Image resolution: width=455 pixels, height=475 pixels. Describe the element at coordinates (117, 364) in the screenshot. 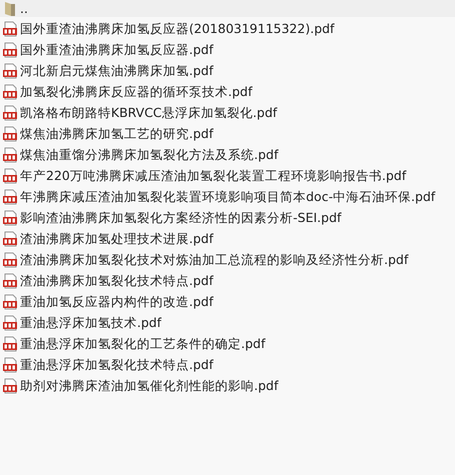

I see `file-name: 重油悬浮床加氢裂化技术特点.pdf` at that location.